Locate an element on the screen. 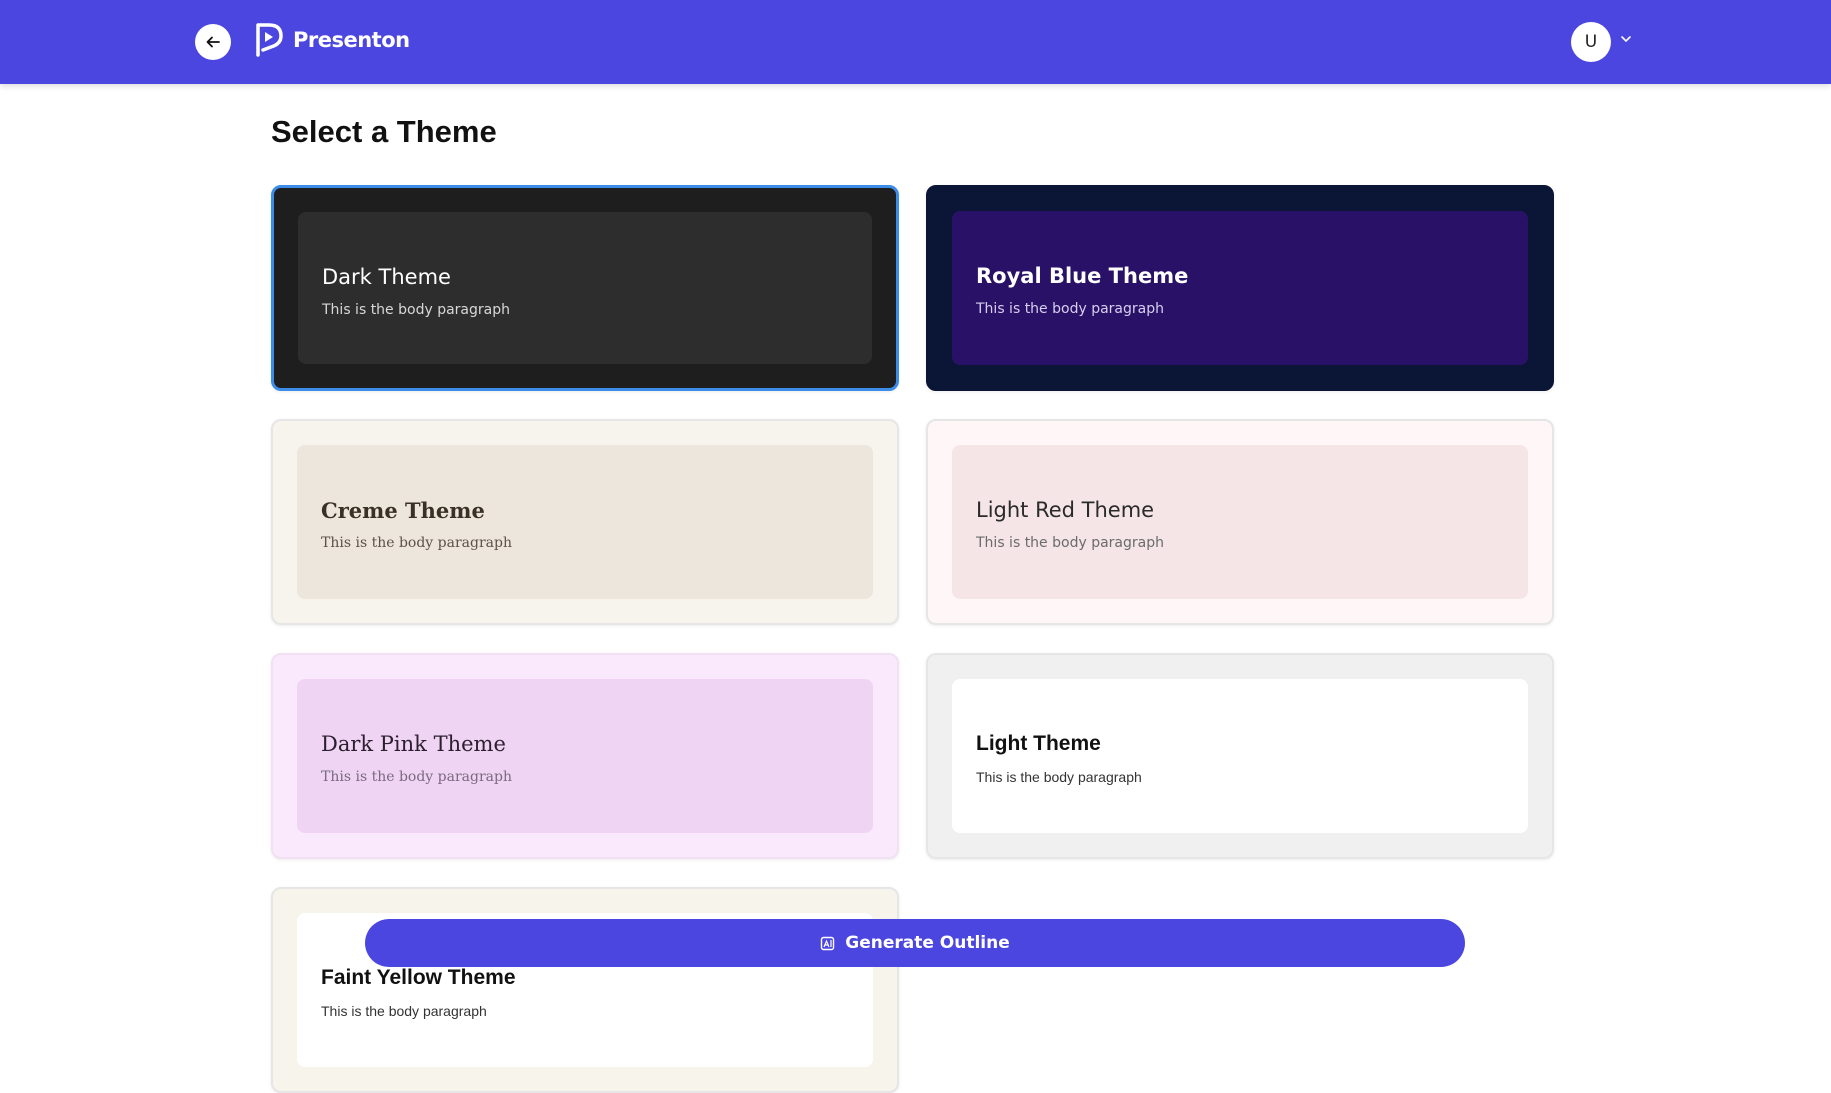 The image size is (1831, 1093). theme-name: Dark Pink Theme is located at coordinates (413, 744).